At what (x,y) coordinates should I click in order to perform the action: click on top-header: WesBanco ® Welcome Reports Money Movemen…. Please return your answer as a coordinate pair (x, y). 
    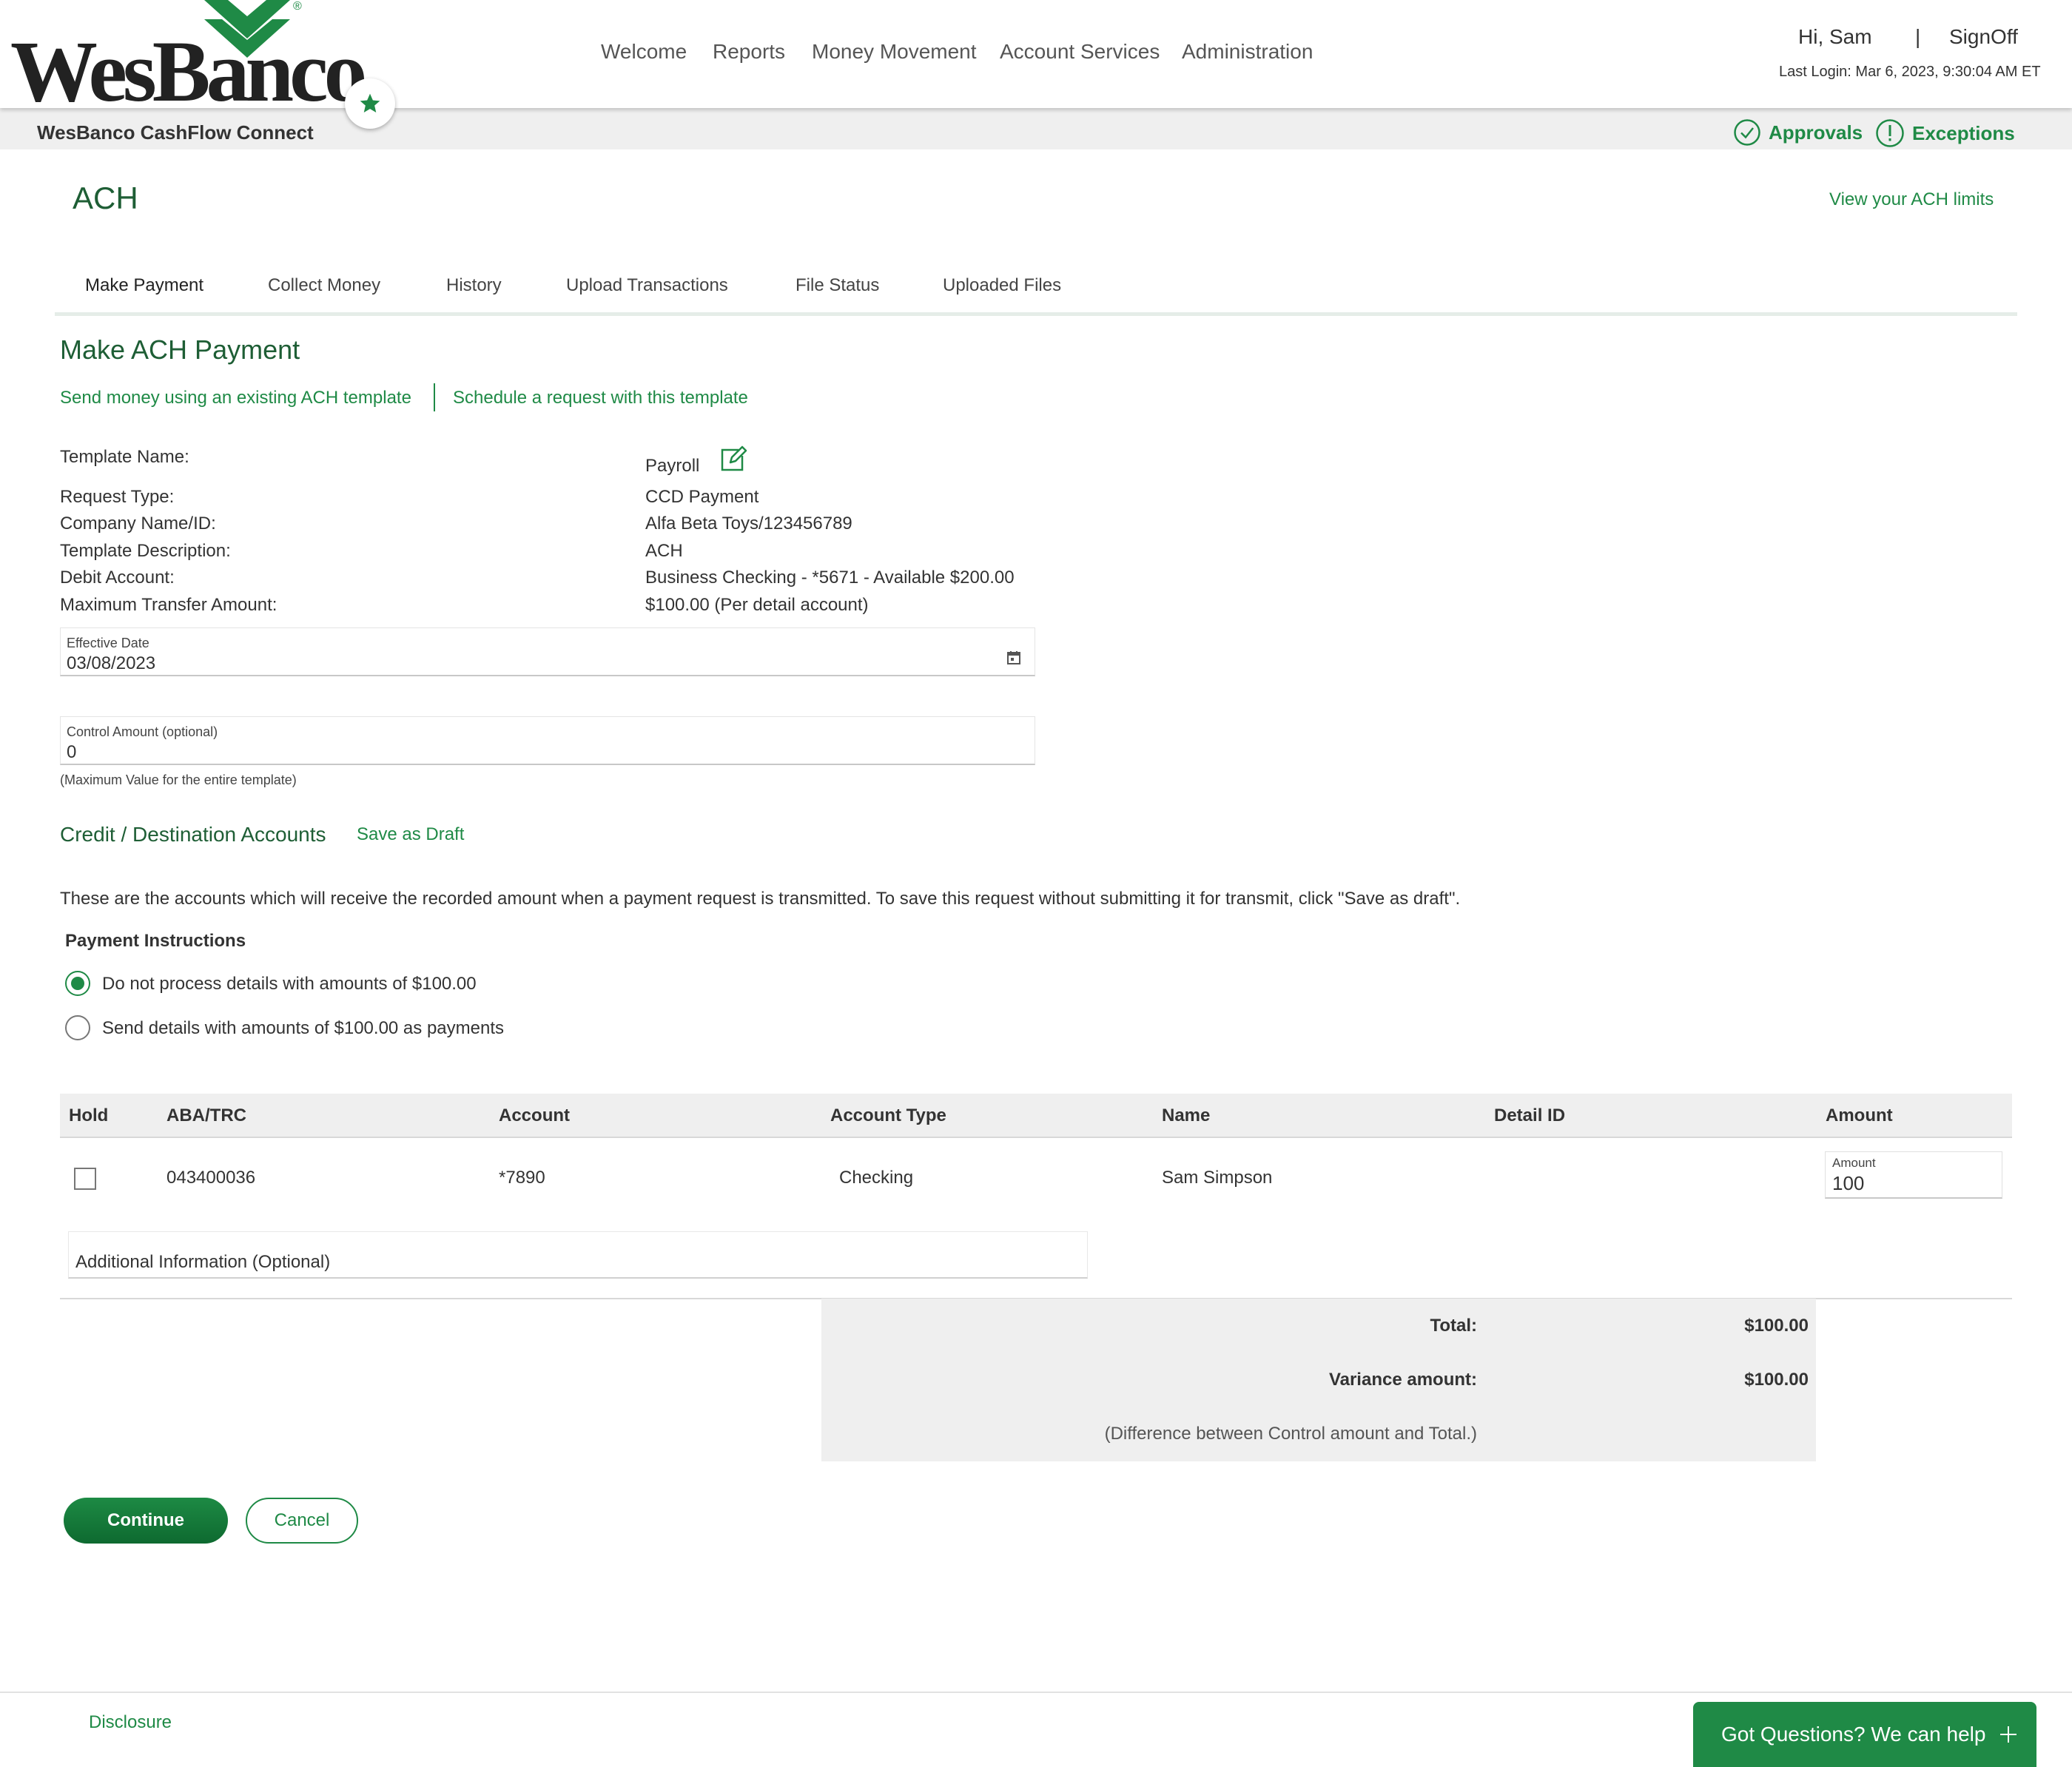
    Looking at the image, I should click on (1036, 57).